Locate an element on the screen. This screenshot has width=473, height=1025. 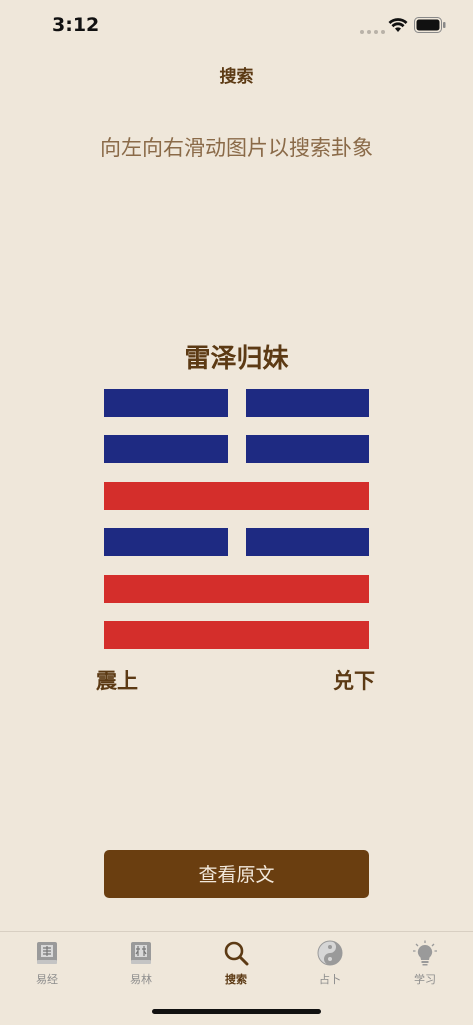
yin-yang-icon is located at coordinates (330, 953).